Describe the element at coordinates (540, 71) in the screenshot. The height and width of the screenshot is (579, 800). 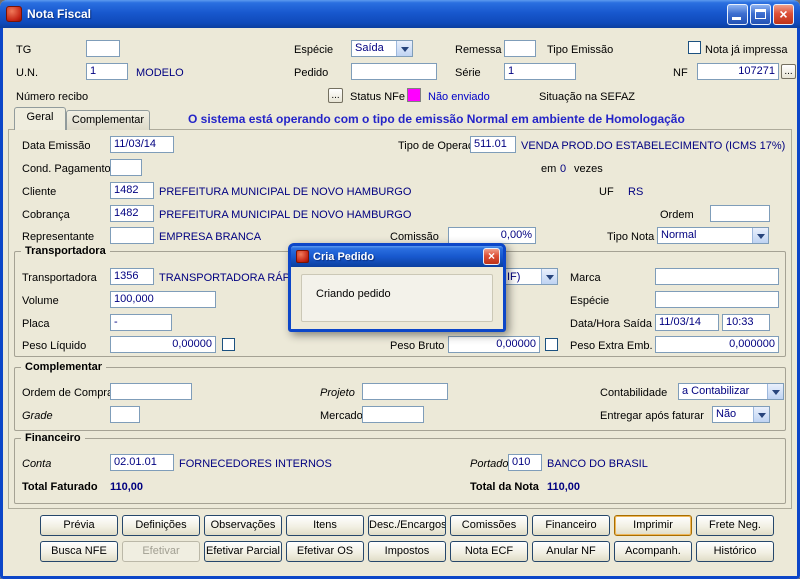
I see `serie-field: 1` at that location.